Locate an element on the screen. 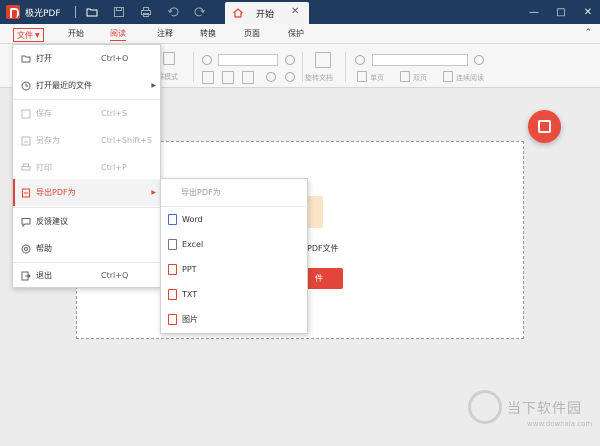 The image size is (600, 446). menu-file: 文件 ▼ is located at coordinates (28, 35).